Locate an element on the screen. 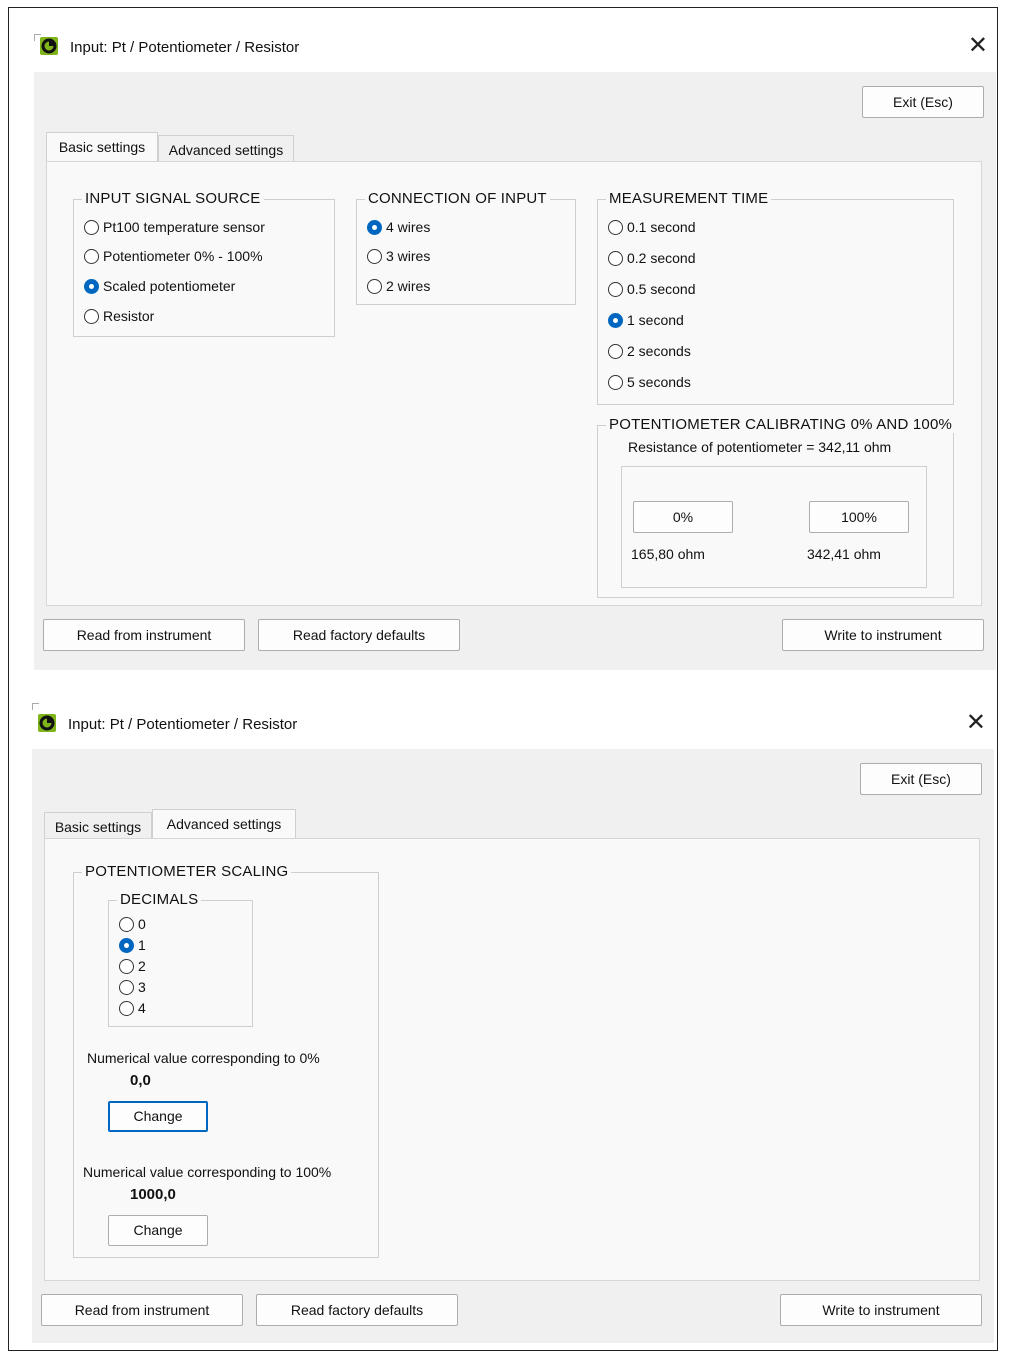 The image size is (1016, 1361). group-title: MEASUREMENT TIME is located at coordinates (689, 198).